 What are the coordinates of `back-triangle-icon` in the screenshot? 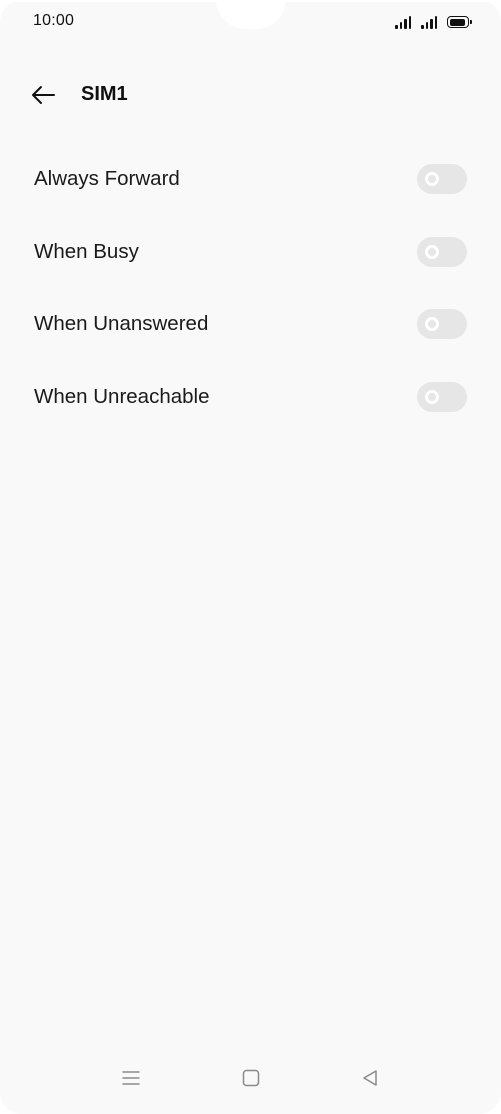 It's located at (370, 1078).